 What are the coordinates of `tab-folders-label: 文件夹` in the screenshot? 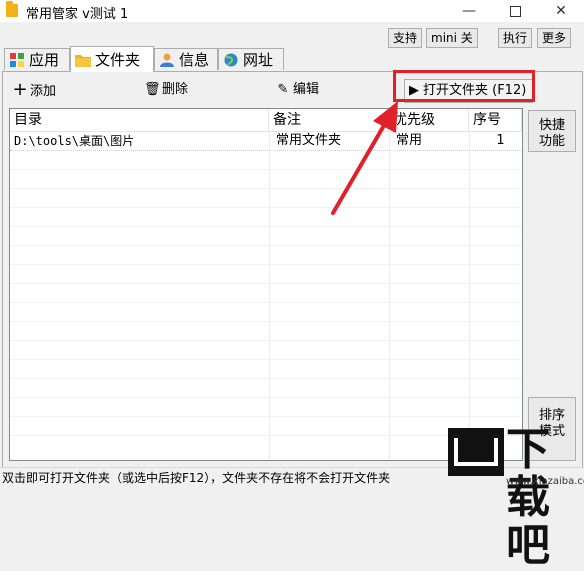 It's located at (118, 60).